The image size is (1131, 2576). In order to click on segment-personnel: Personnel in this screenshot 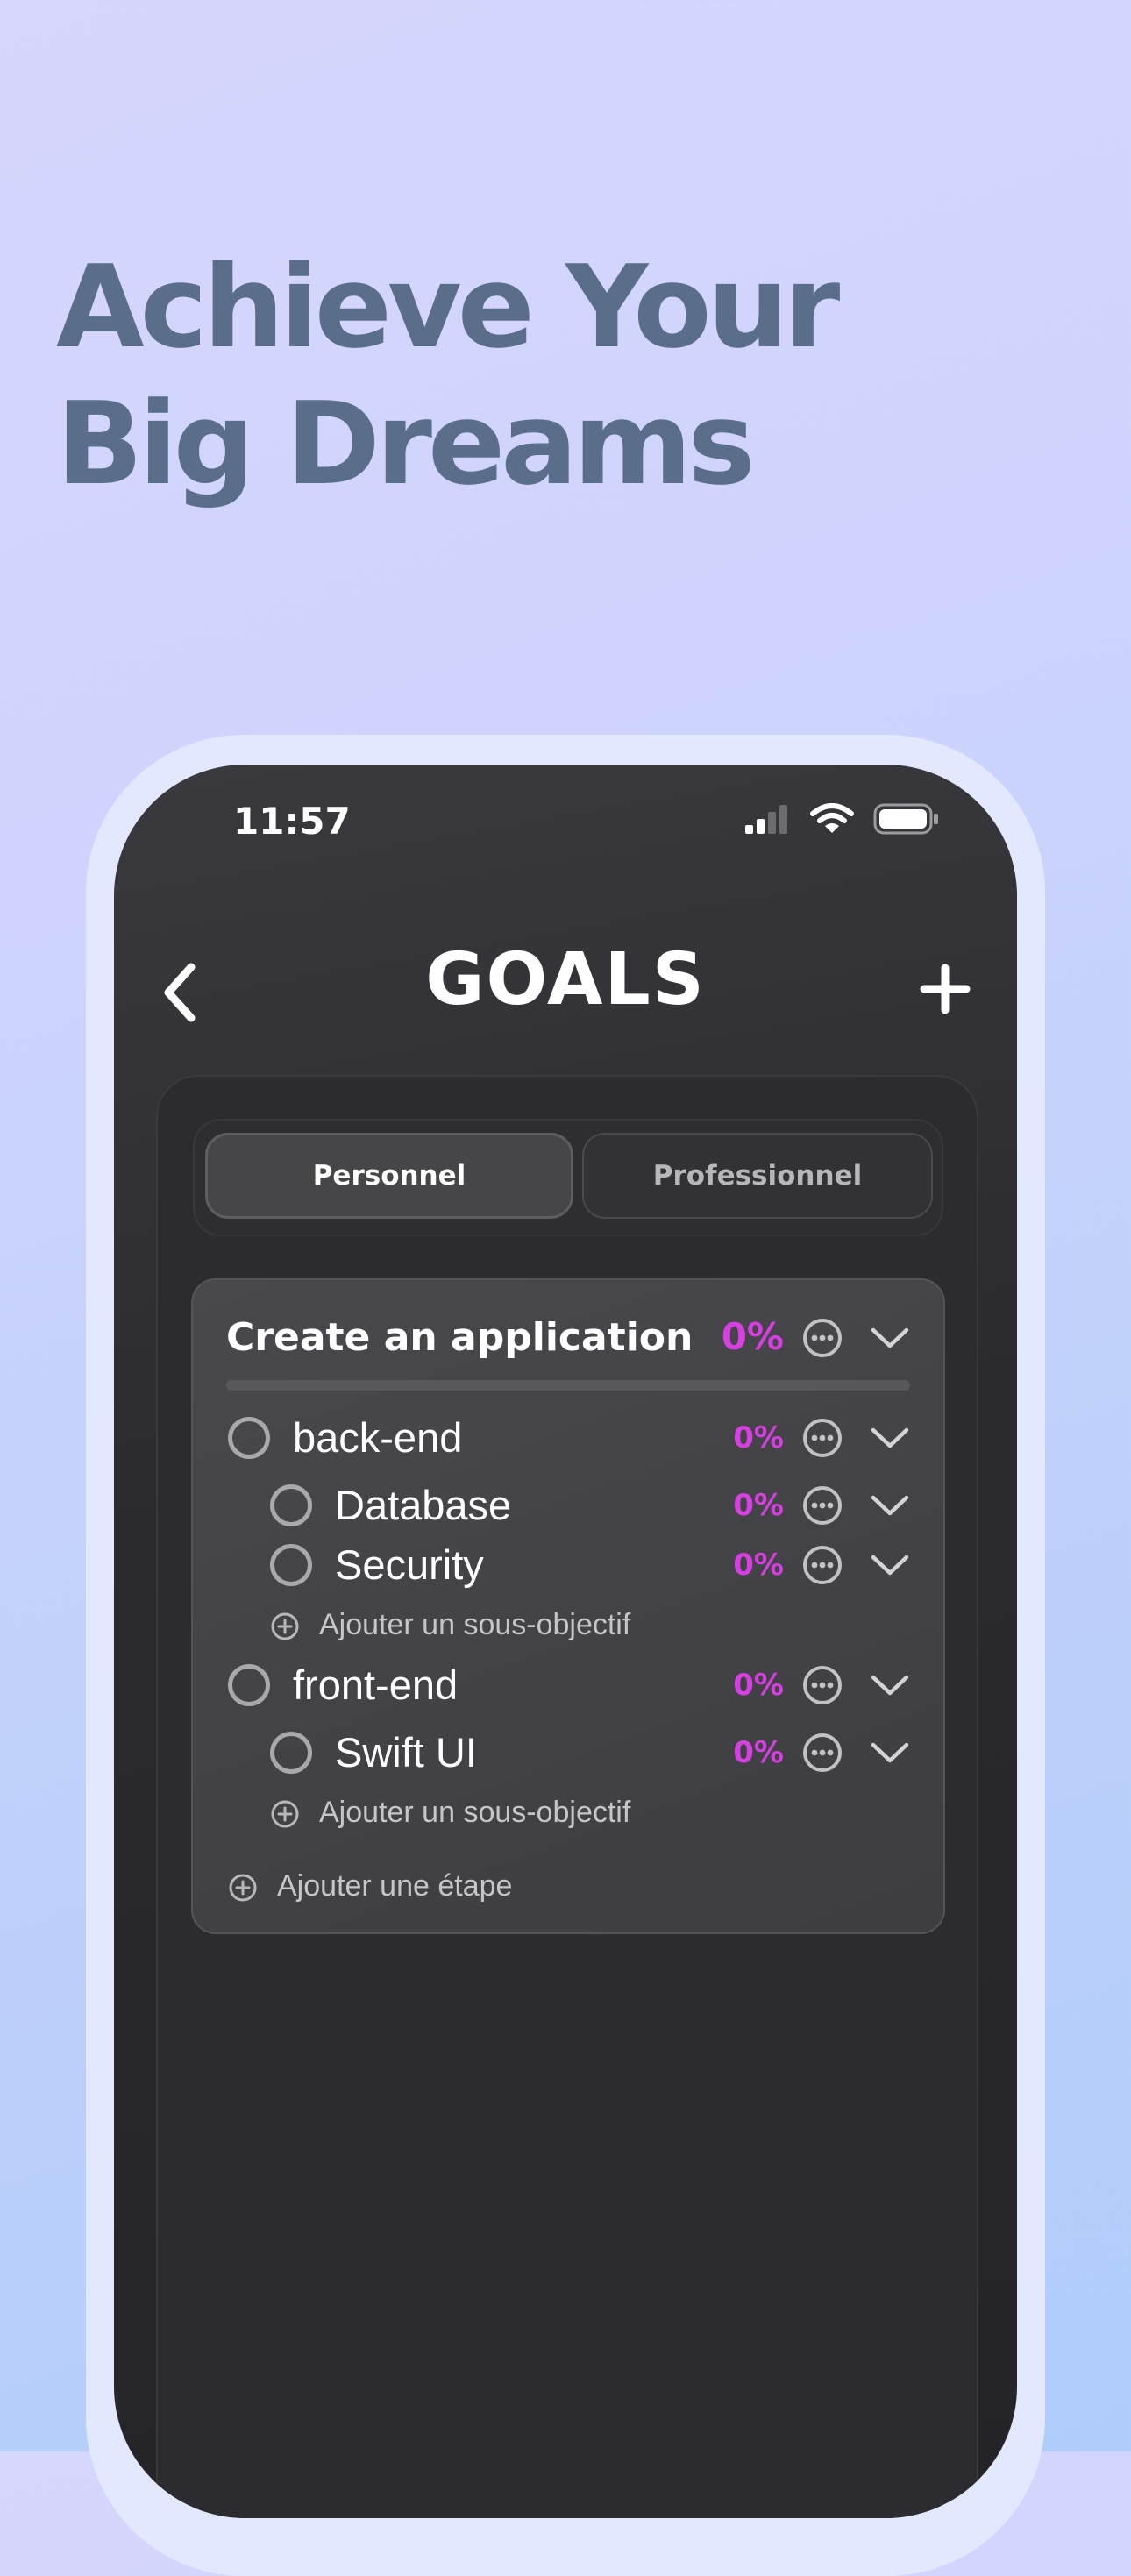, I will do `click(389, 1176)`.